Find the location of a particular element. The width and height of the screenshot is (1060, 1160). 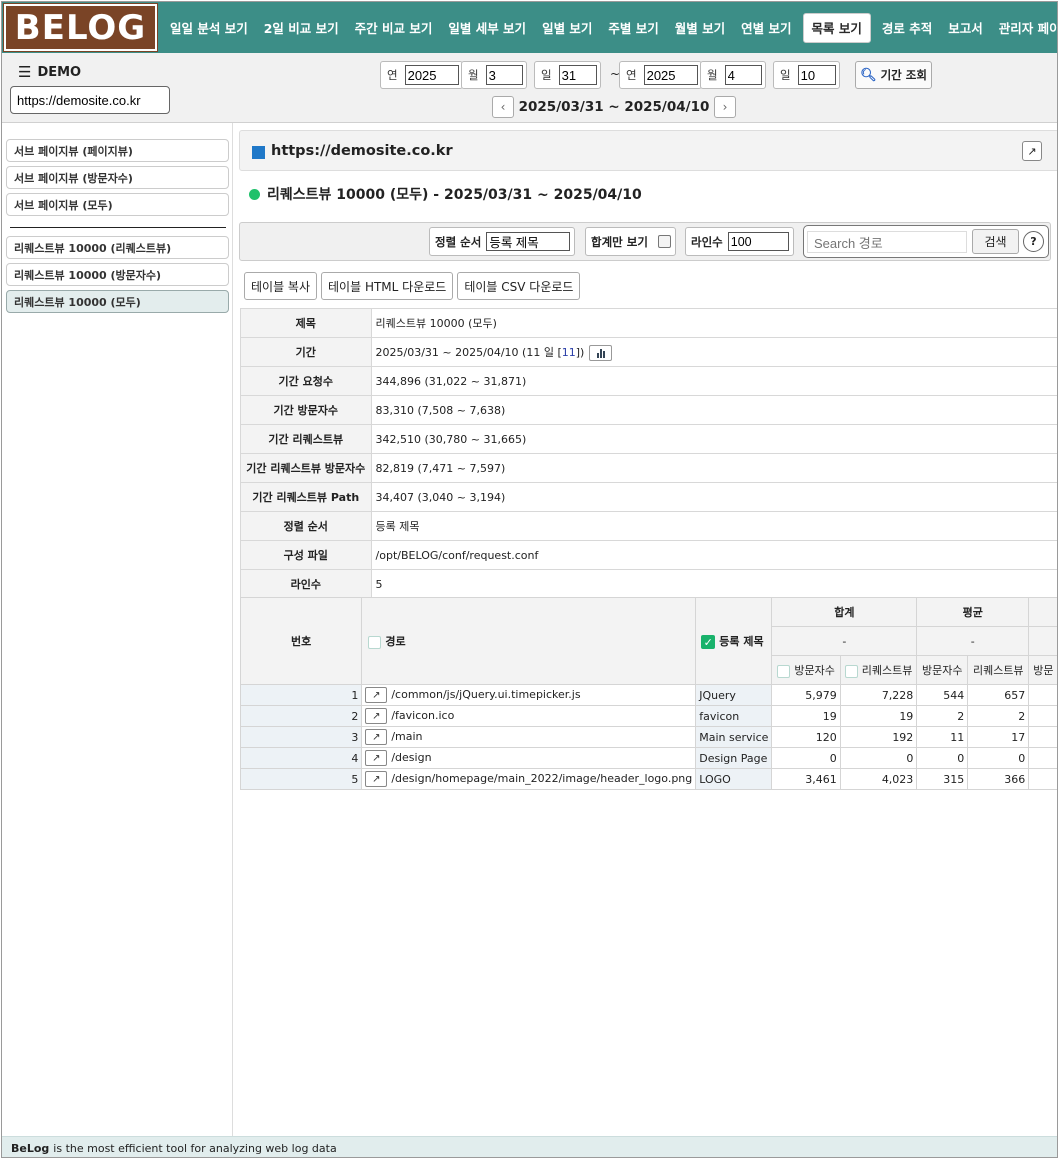

belog-logo: BELOG is located at coordinates (80, 27).